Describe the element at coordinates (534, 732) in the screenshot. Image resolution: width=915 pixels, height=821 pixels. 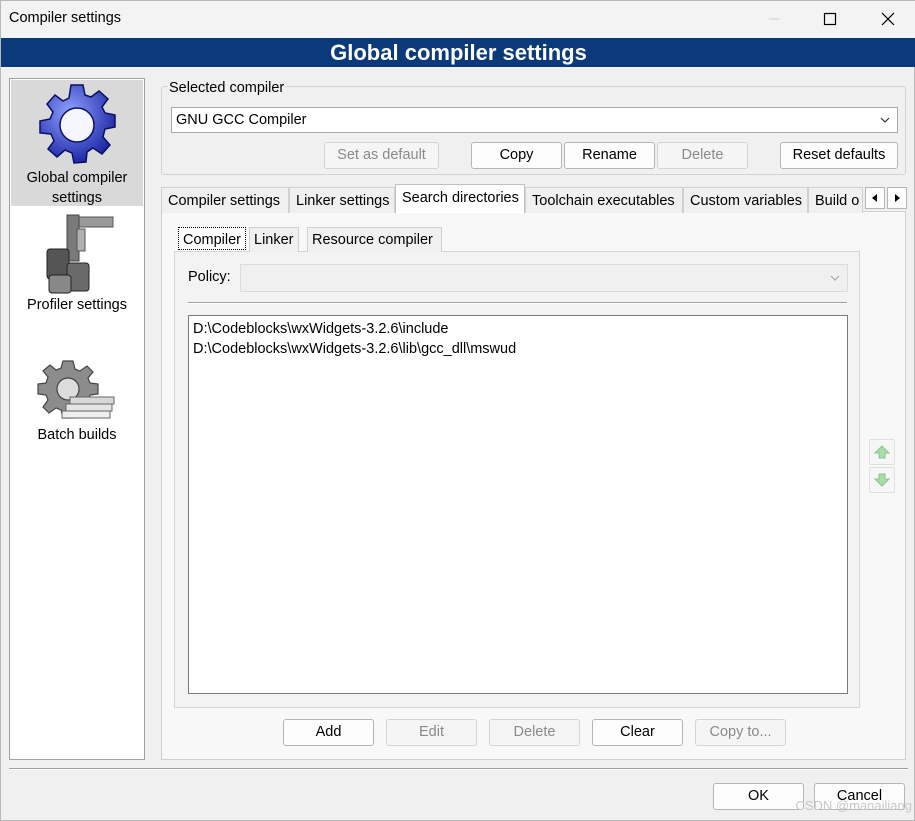
I see `delete-directory-button: Delete` at that location.